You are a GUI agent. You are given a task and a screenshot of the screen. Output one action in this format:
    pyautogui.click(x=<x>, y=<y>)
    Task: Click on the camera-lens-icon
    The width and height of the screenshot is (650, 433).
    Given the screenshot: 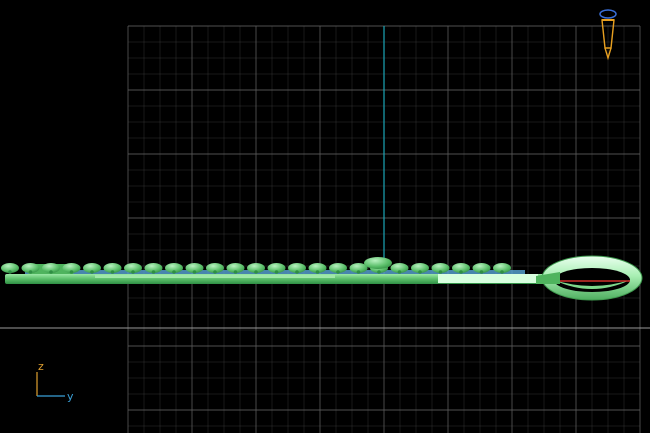 What is the action you would take?
    pyautogui.click(x=608, y=14)
    